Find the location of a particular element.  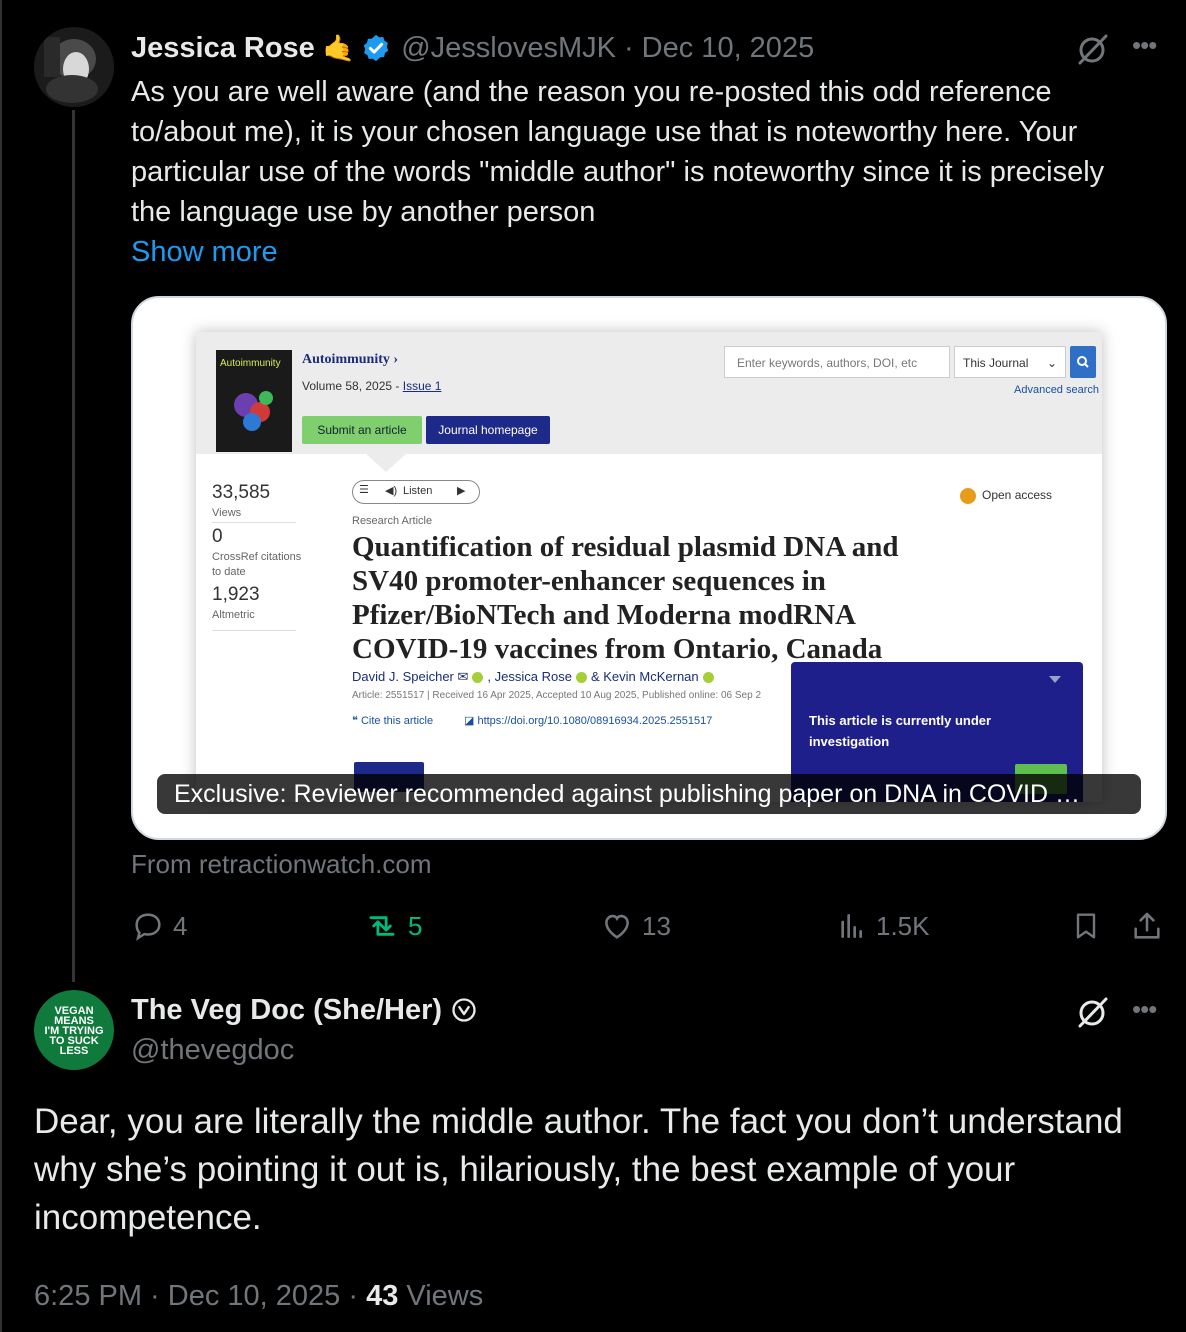

link-icon: ◪ is located at coordinates (471, 721).